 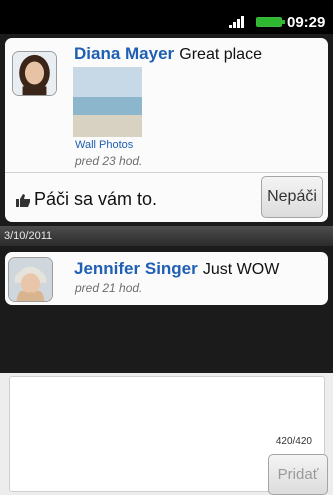 What do you see at coordinates (96, 199) in the screenshot?
I see `like-status: Páči sa vám to.` at bounding box center [96, 199].